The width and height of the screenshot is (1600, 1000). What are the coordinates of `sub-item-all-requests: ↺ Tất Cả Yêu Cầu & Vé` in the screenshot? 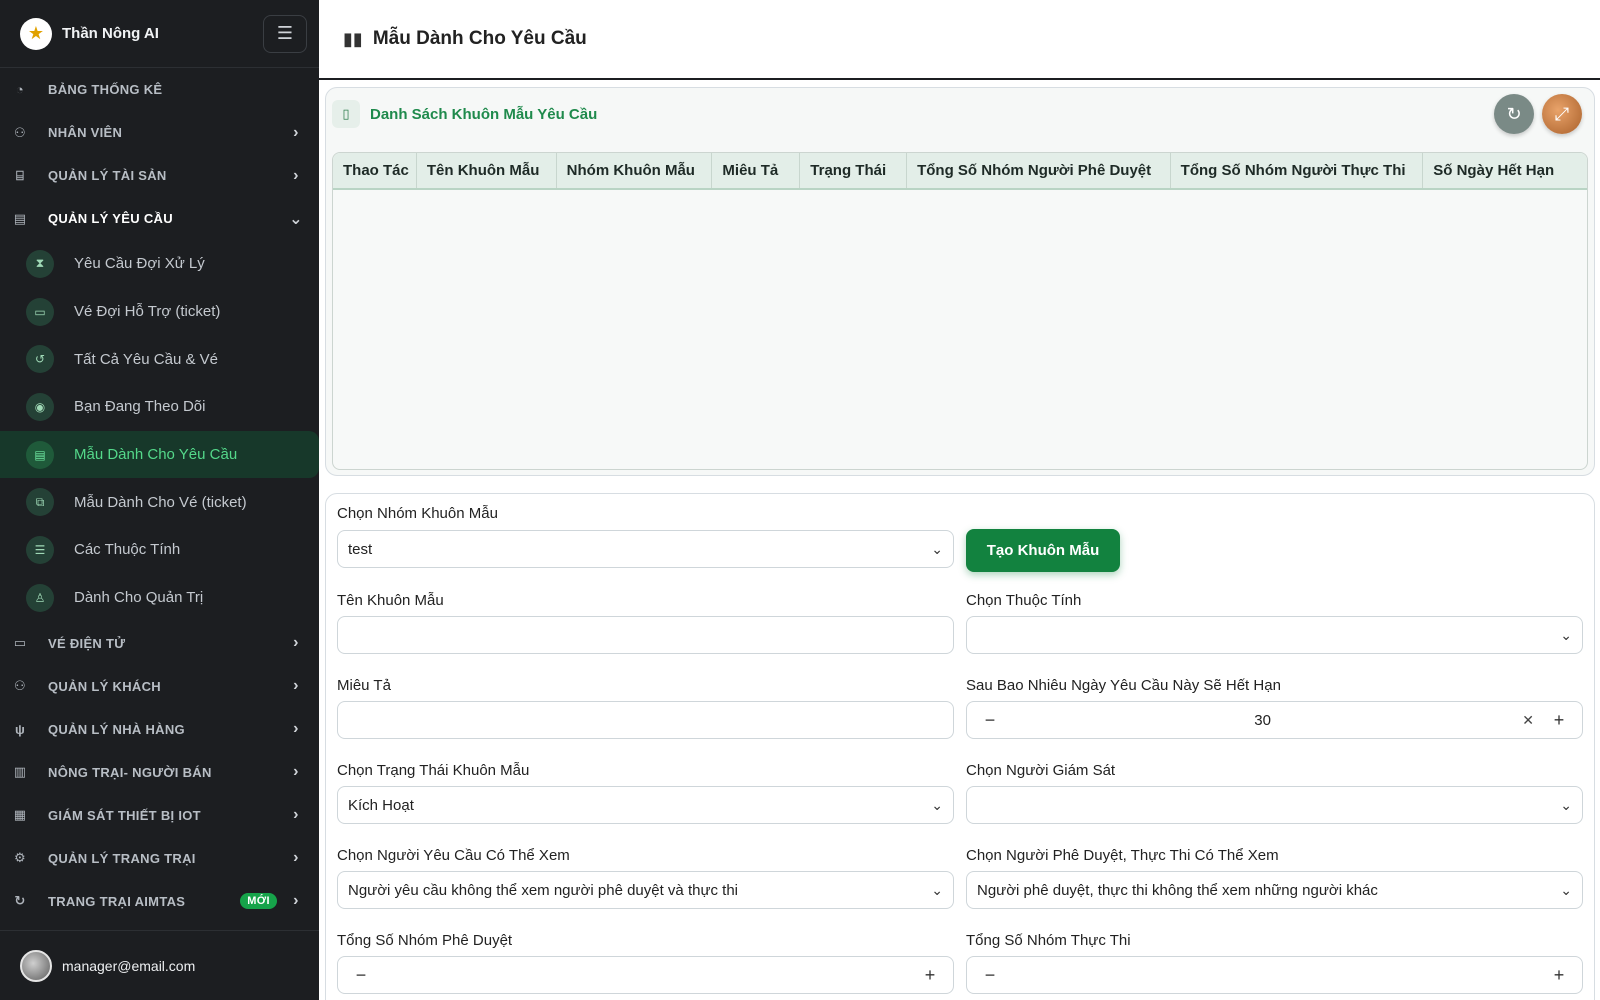 It's located at (159, 359).